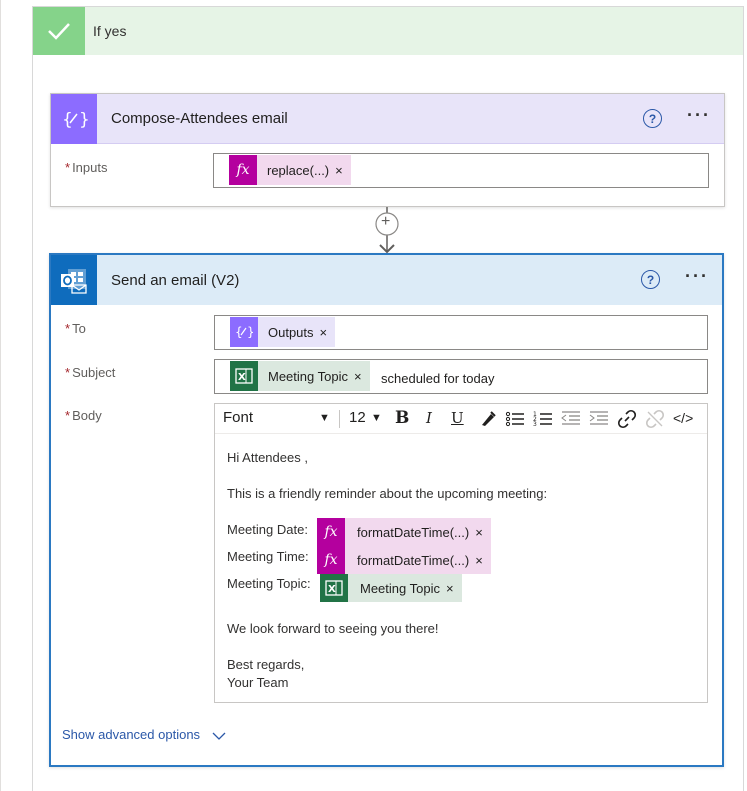  I want to click on meeting-time-label: Meeting Time:, so click(268, 556).